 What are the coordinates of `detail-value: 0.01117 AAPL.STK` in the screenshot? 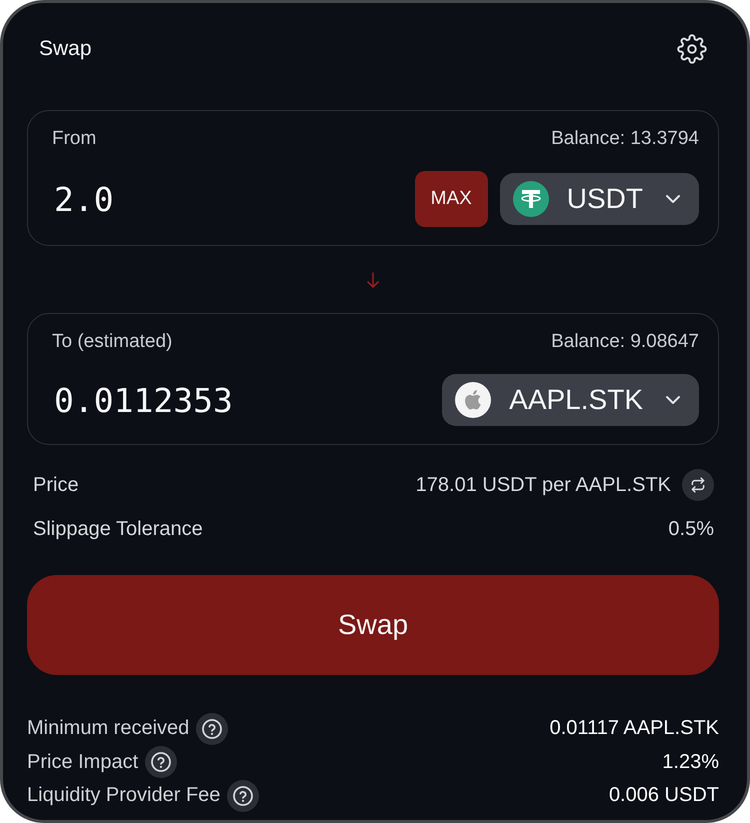 It's located at (634, 728).